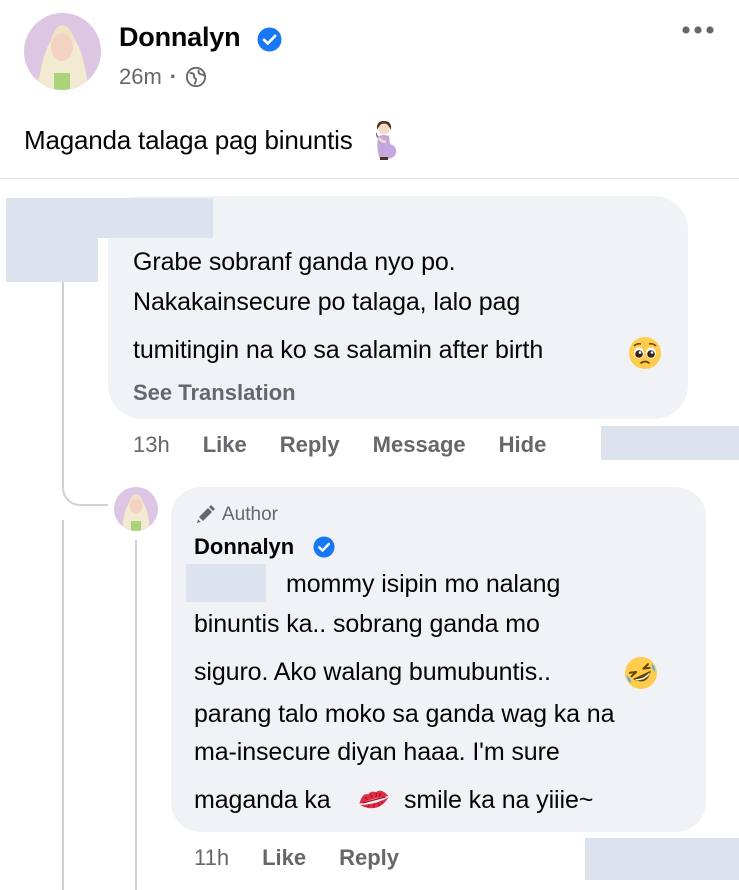  Describe the element at coordinates (367, 624) in the screenshot. I see `reply-text-line: binuntis ka.. sobrang ganda mo` at that location.